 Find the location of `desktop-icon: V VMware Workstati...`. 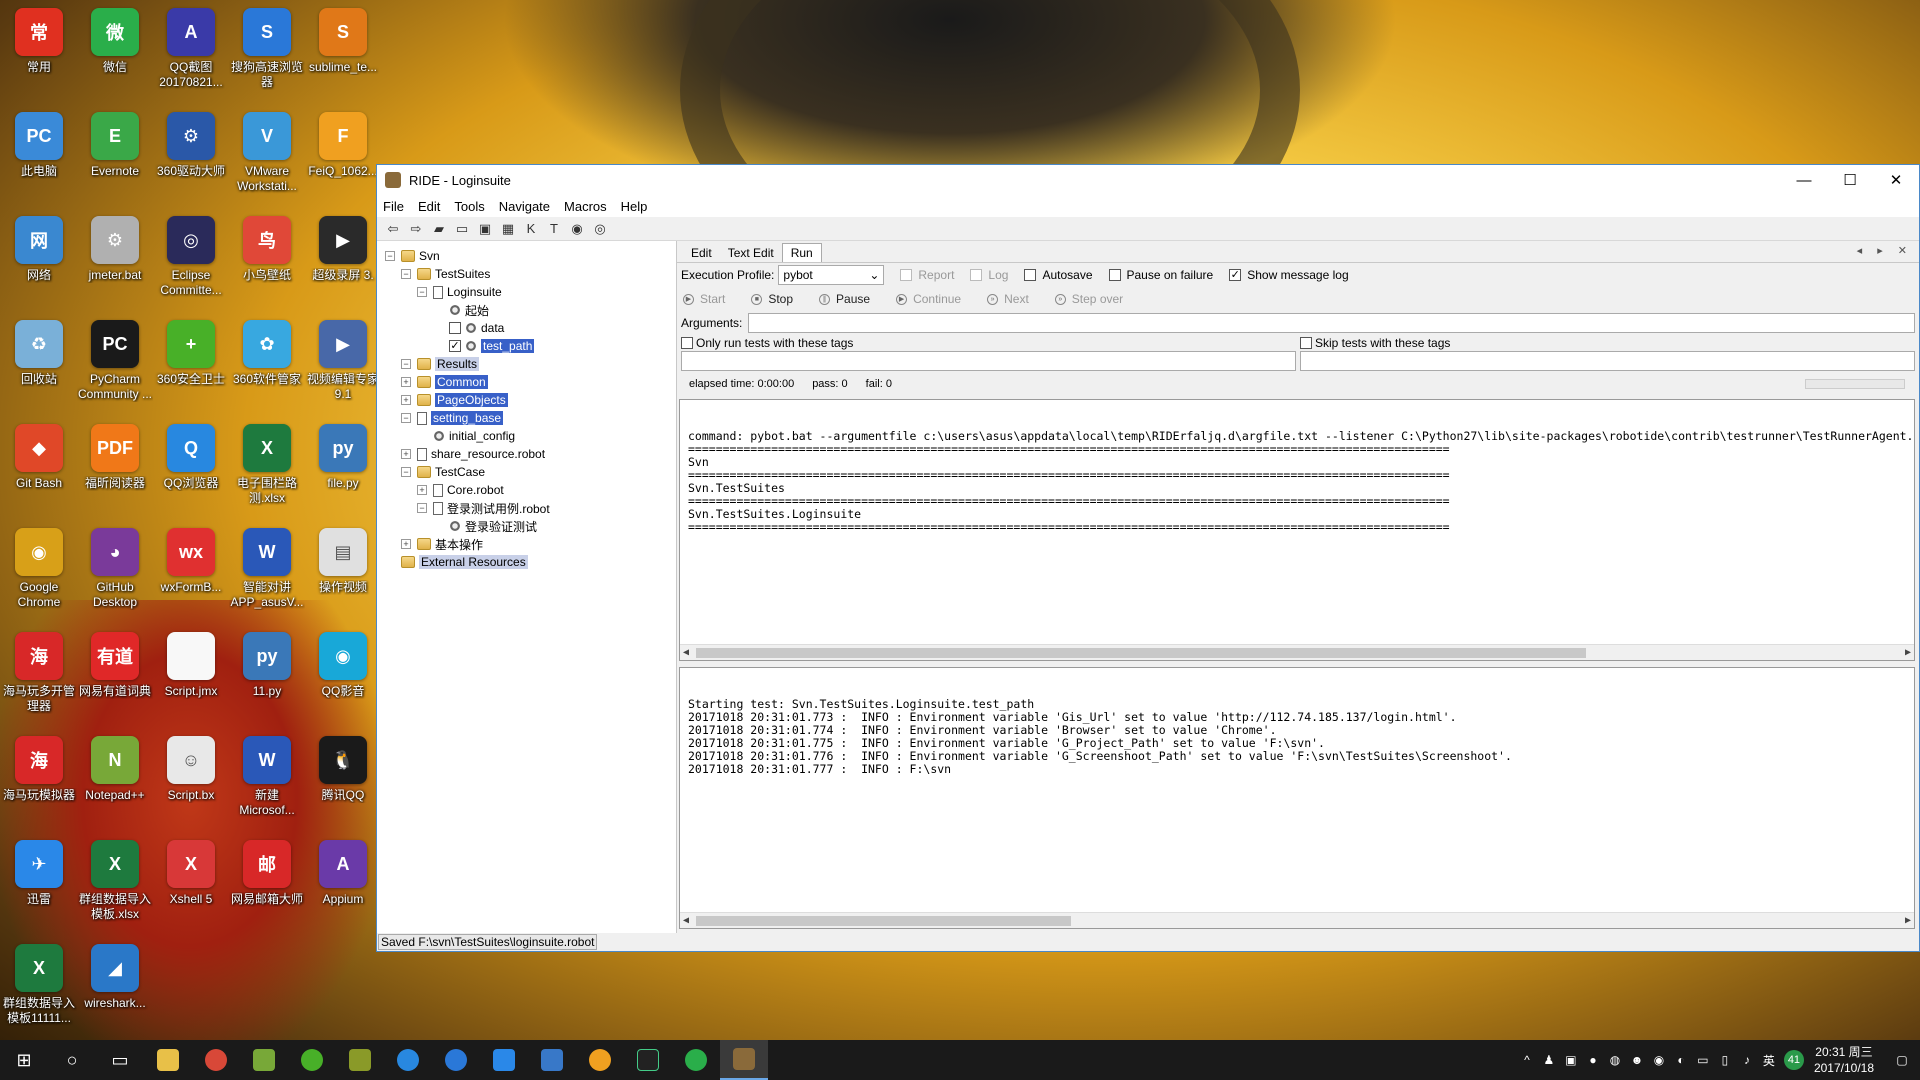

desktop-icon: V VMware Workstati... is located at coordinates (267, 156).